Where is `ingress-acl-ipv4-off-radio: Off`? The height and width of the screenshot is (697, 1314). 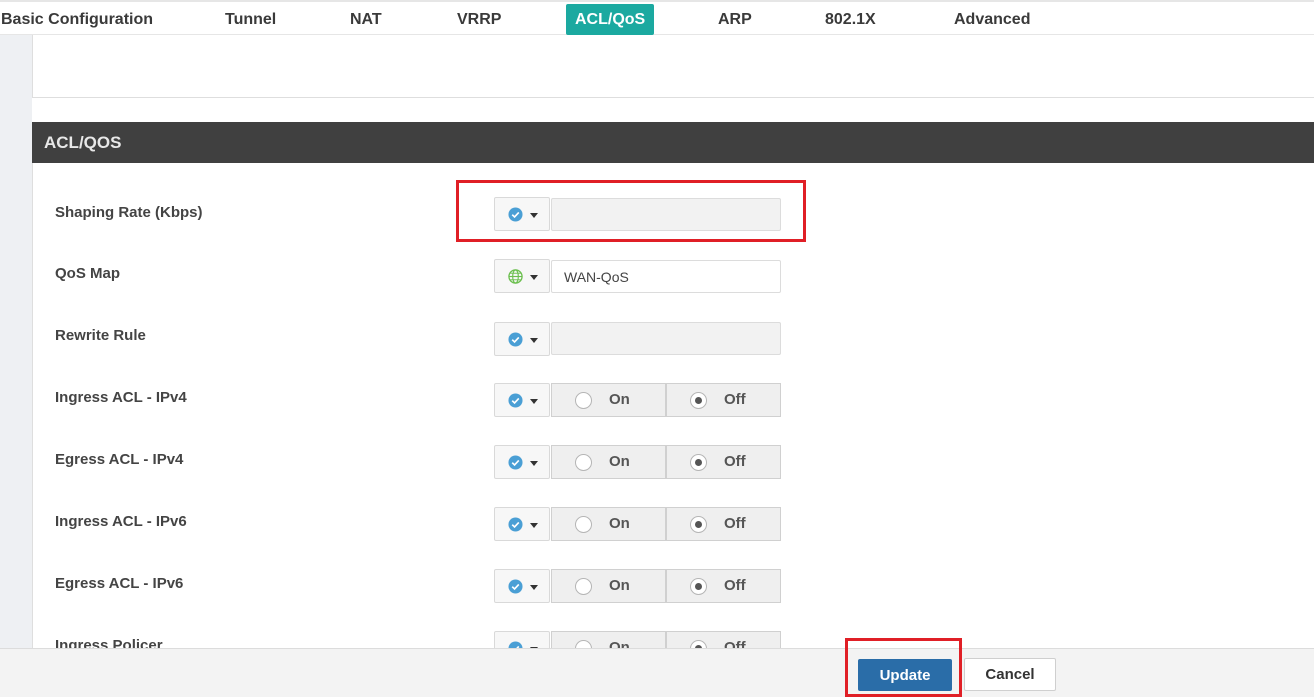 ingress-acl-ipv4-off-radio: Off is located at coordinates (723, 400).